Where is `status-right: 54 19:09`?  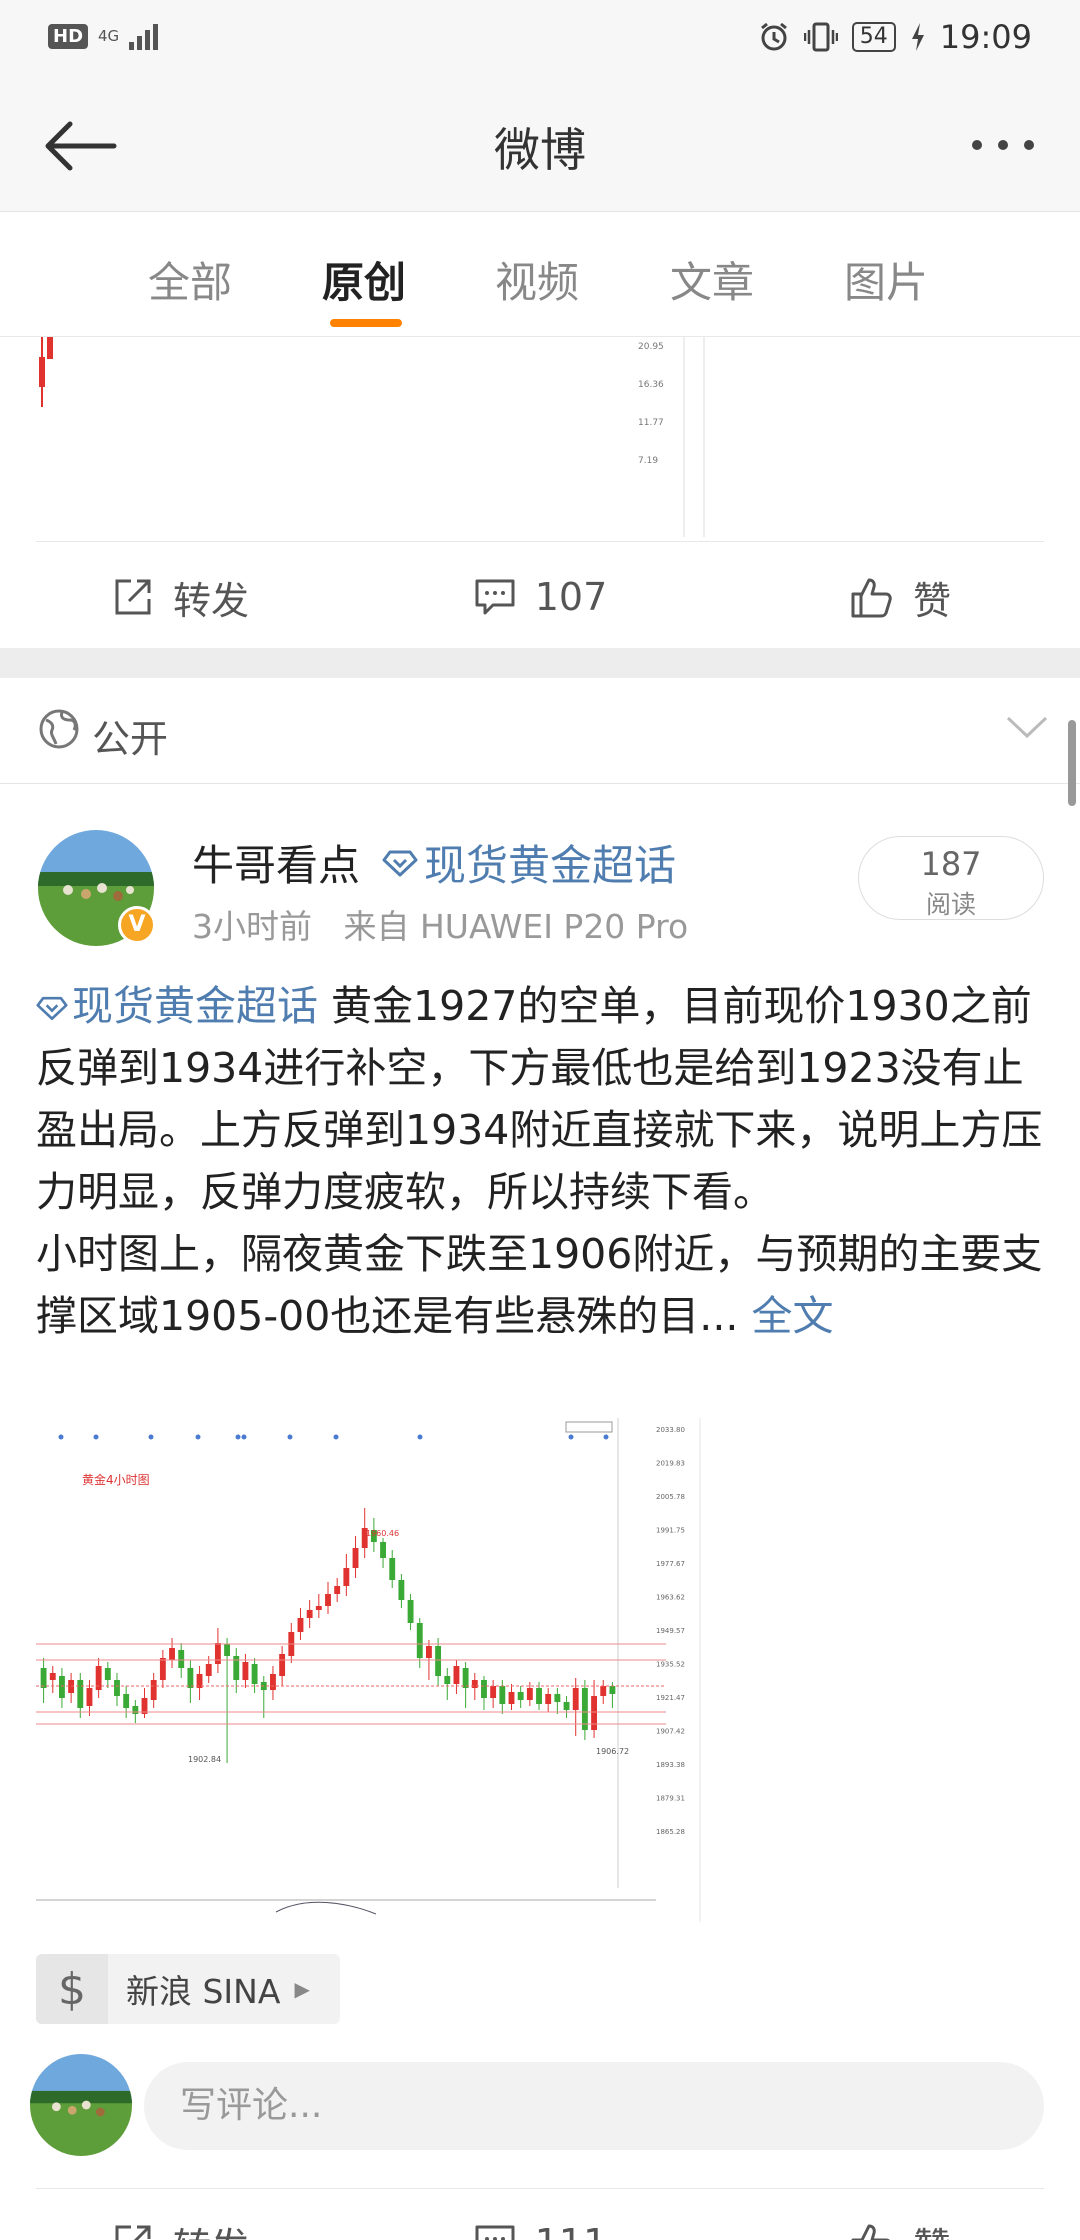 status-right: 54 19:09 is located at coordinates (895, 37).